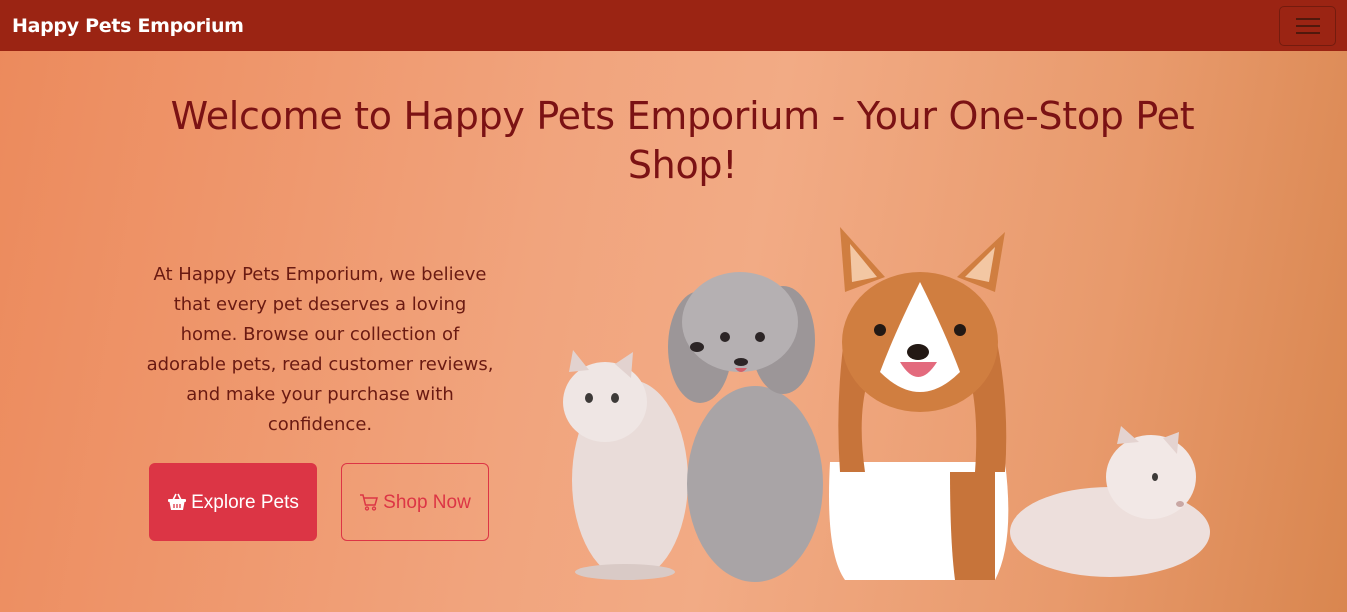 The image size is (1347, 612). I want to click on shop-now-label: Shop Now, so click(427, 502).